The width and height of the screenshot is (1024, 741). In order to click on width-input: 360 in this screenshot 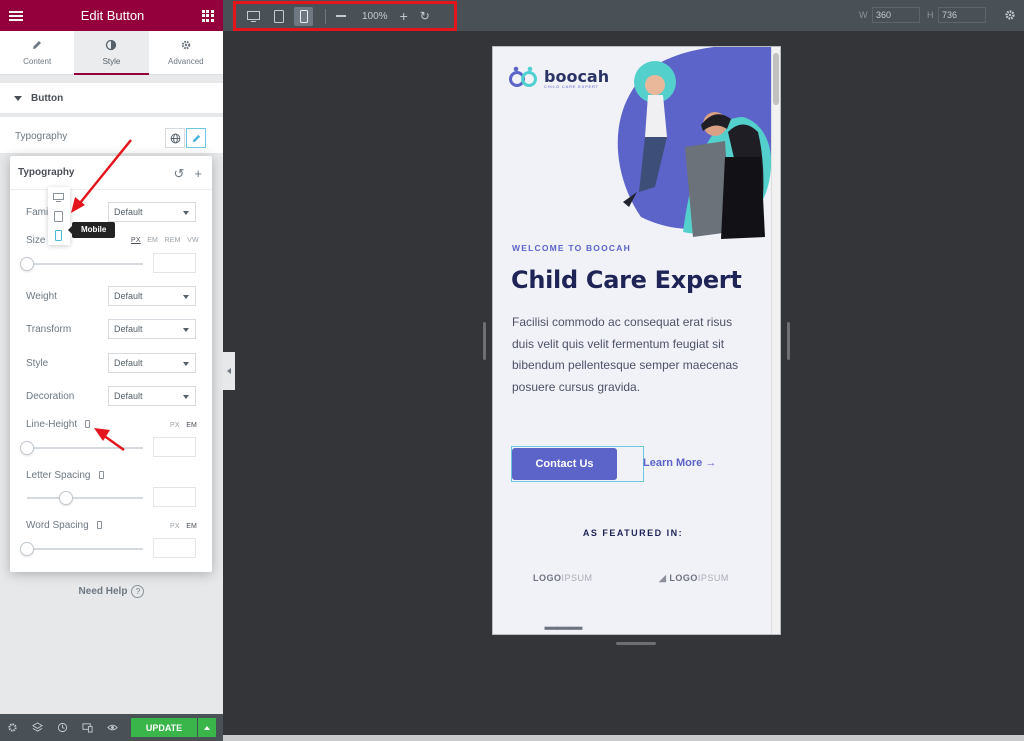, I will do `click(896, 15)`.